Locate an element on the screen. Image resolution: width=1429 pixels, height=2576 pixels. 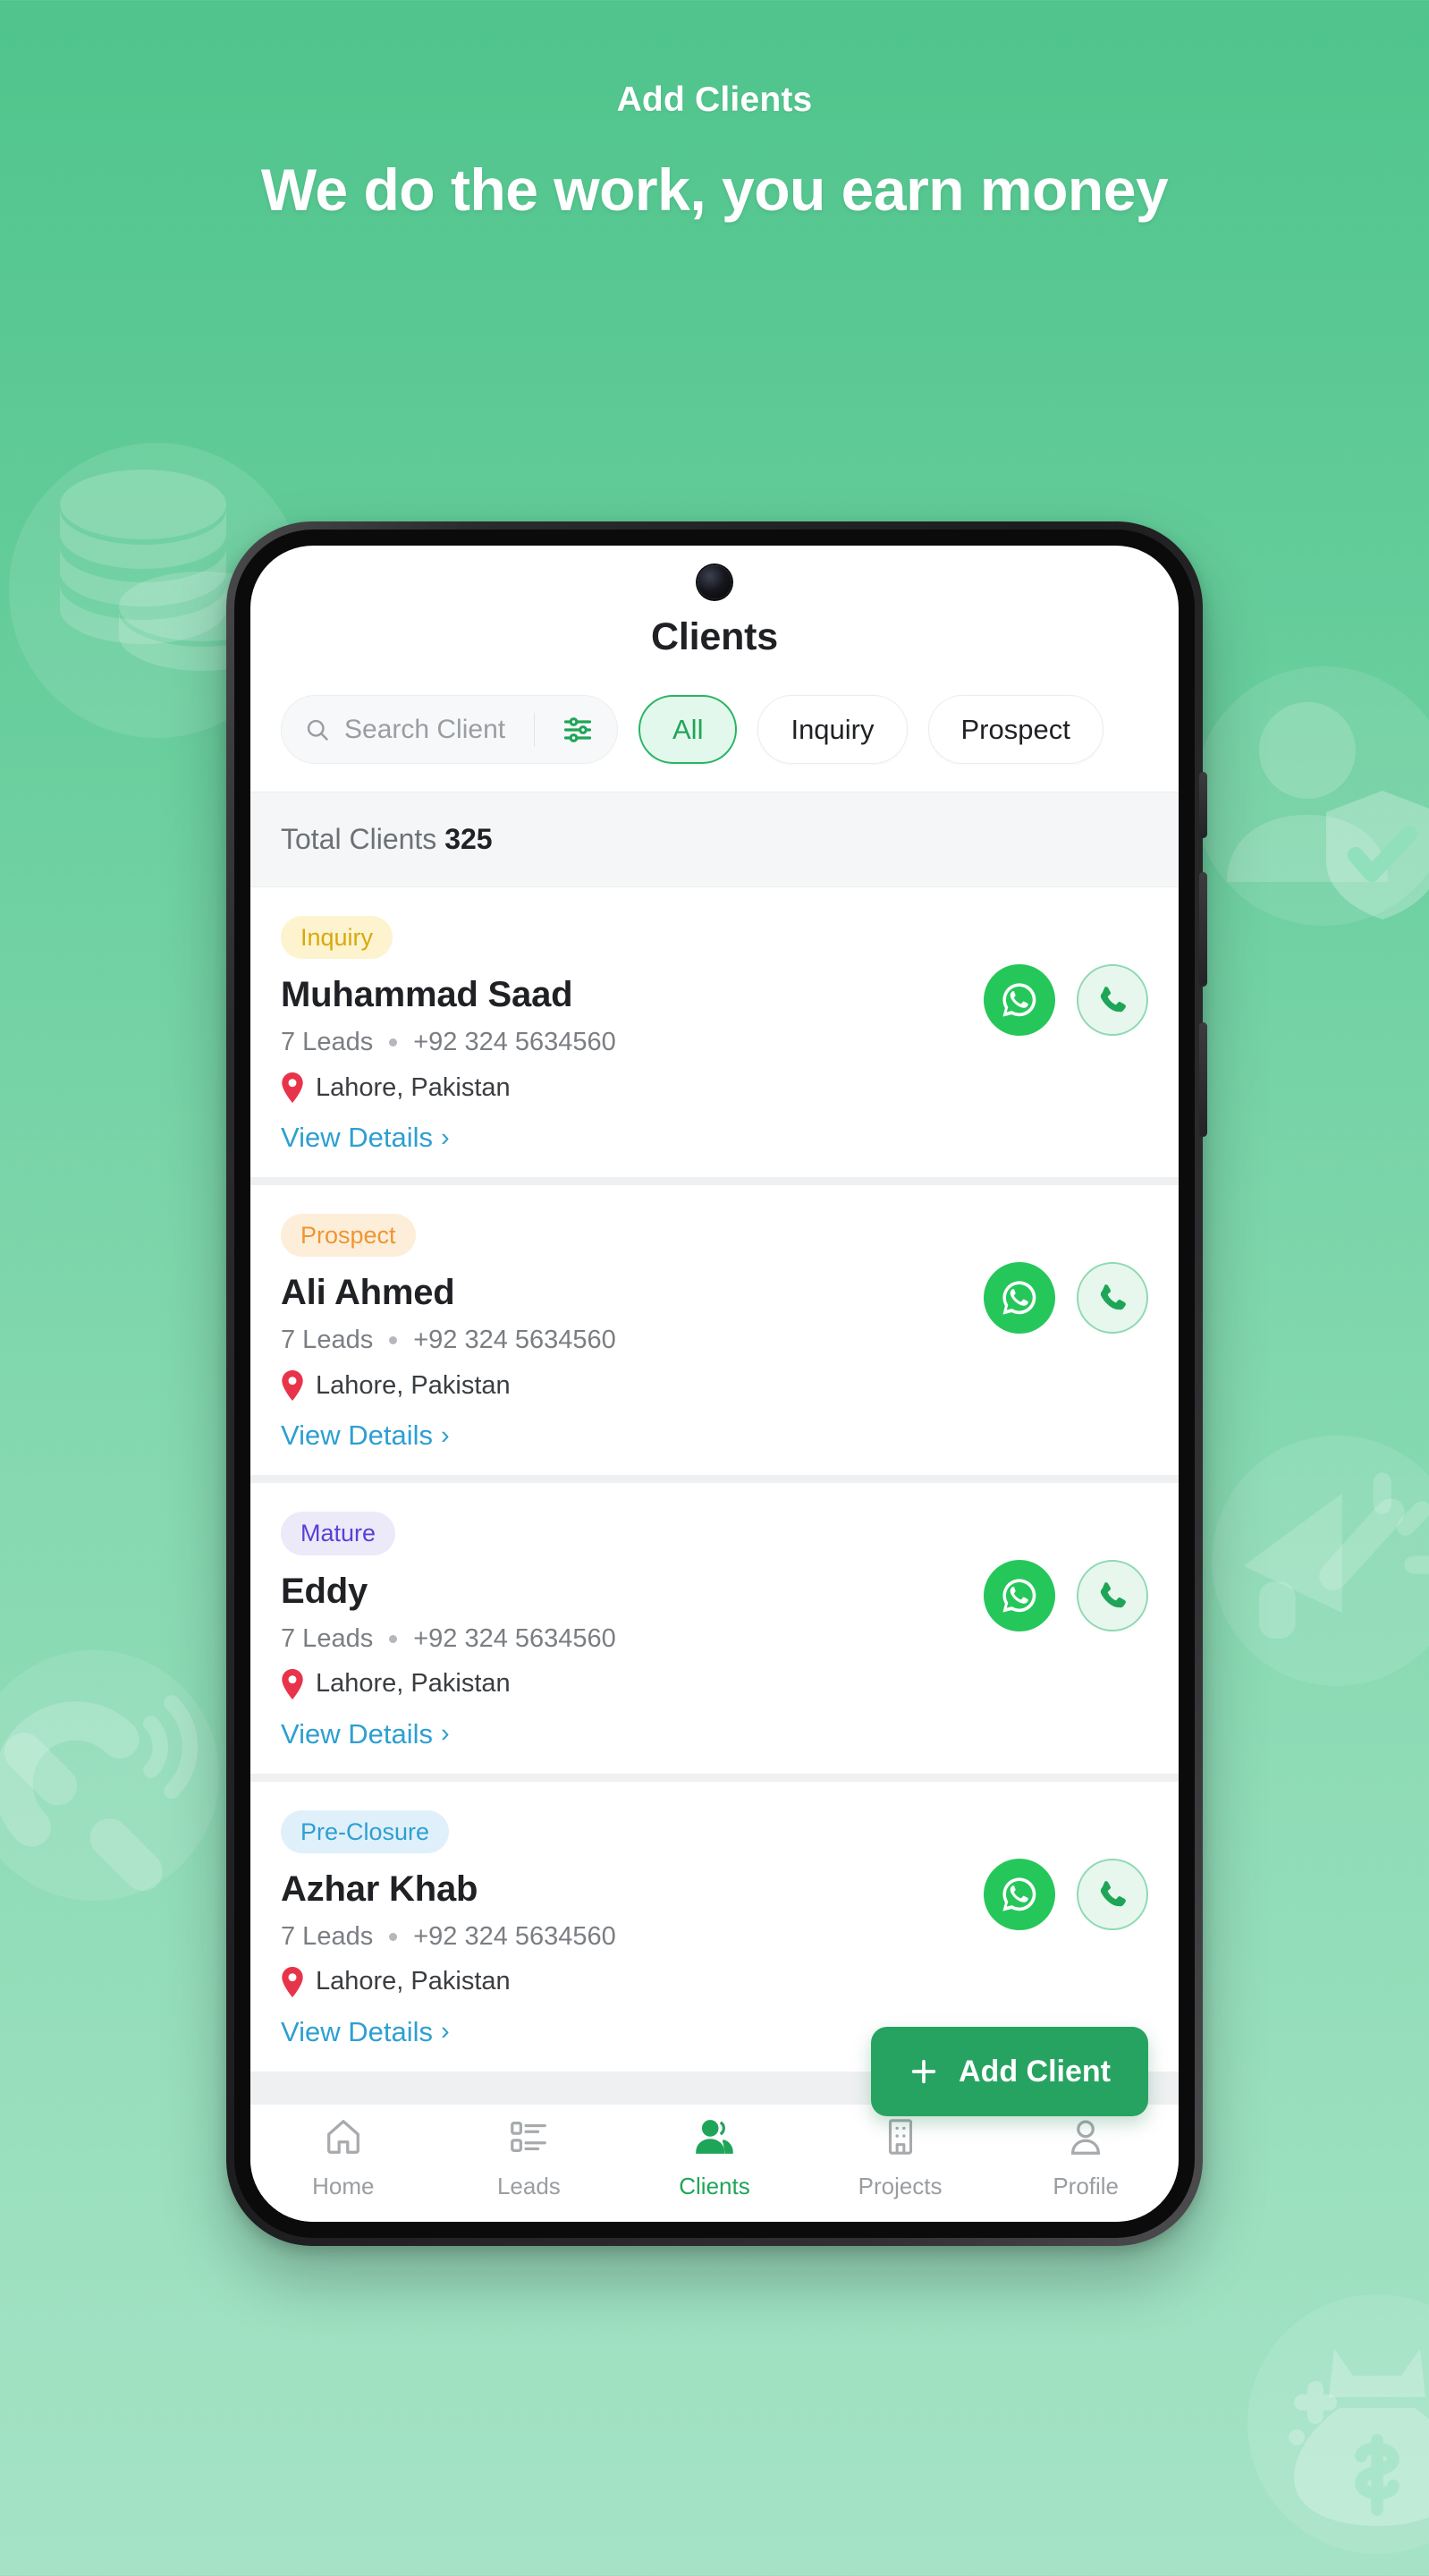
client-name: Eddy is located at coordinates (324, 1591).